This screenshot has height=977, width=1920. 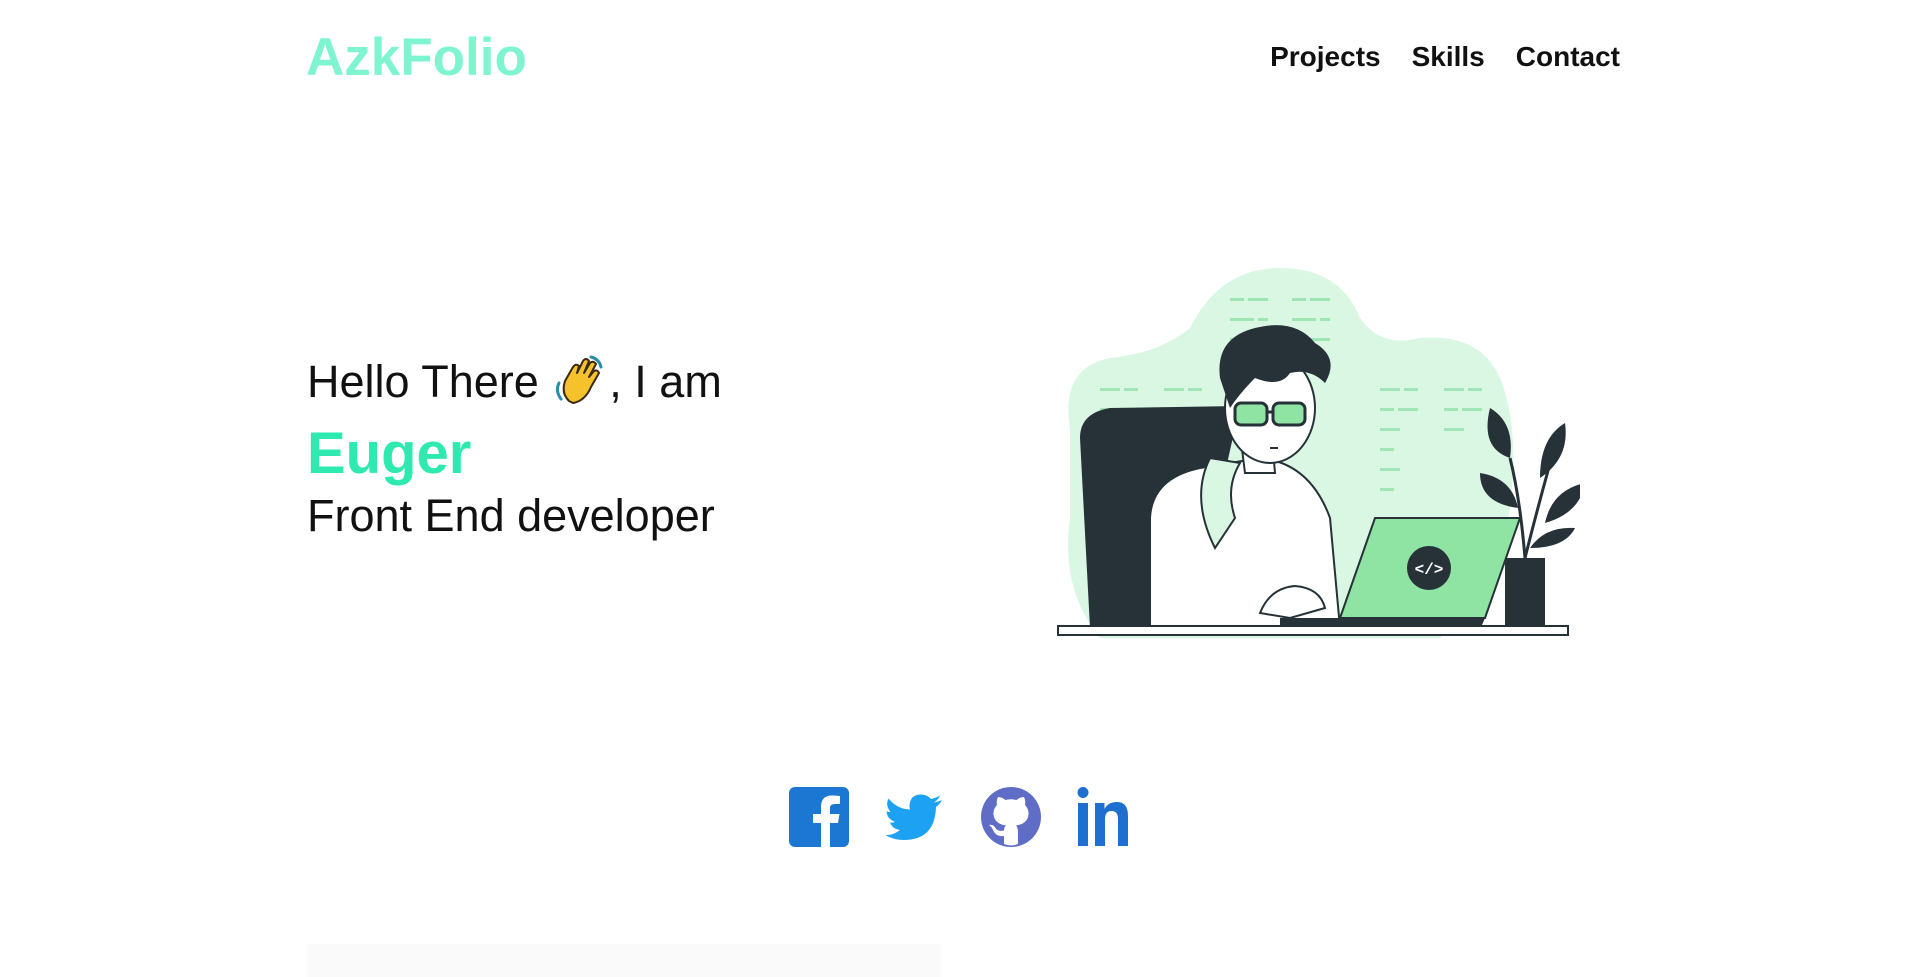 I want to click on social-links, so click(x=963, y=817).